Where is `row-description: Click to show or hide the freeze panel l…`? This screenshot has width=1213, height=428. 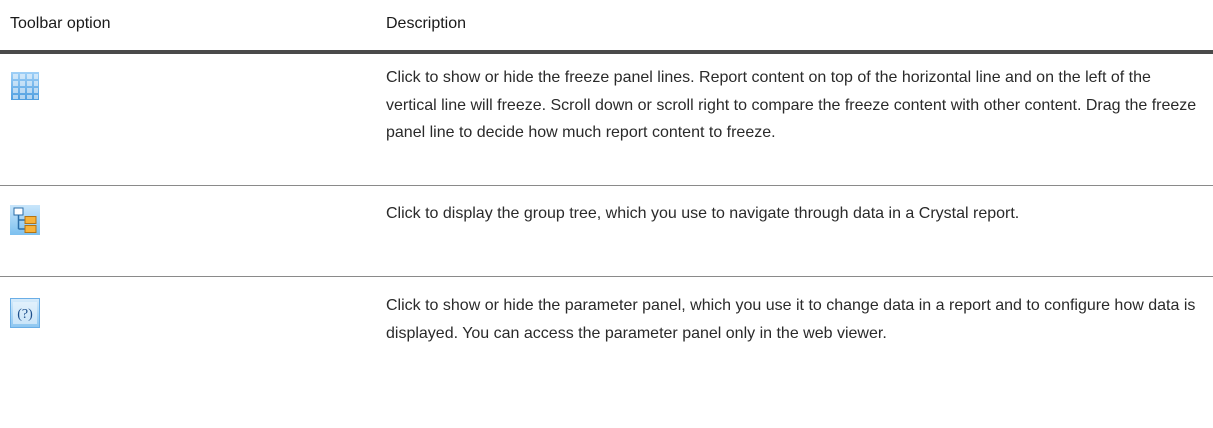 row-description: Click to show or hide the freeze panel l… is located at coordinates (791, 105).